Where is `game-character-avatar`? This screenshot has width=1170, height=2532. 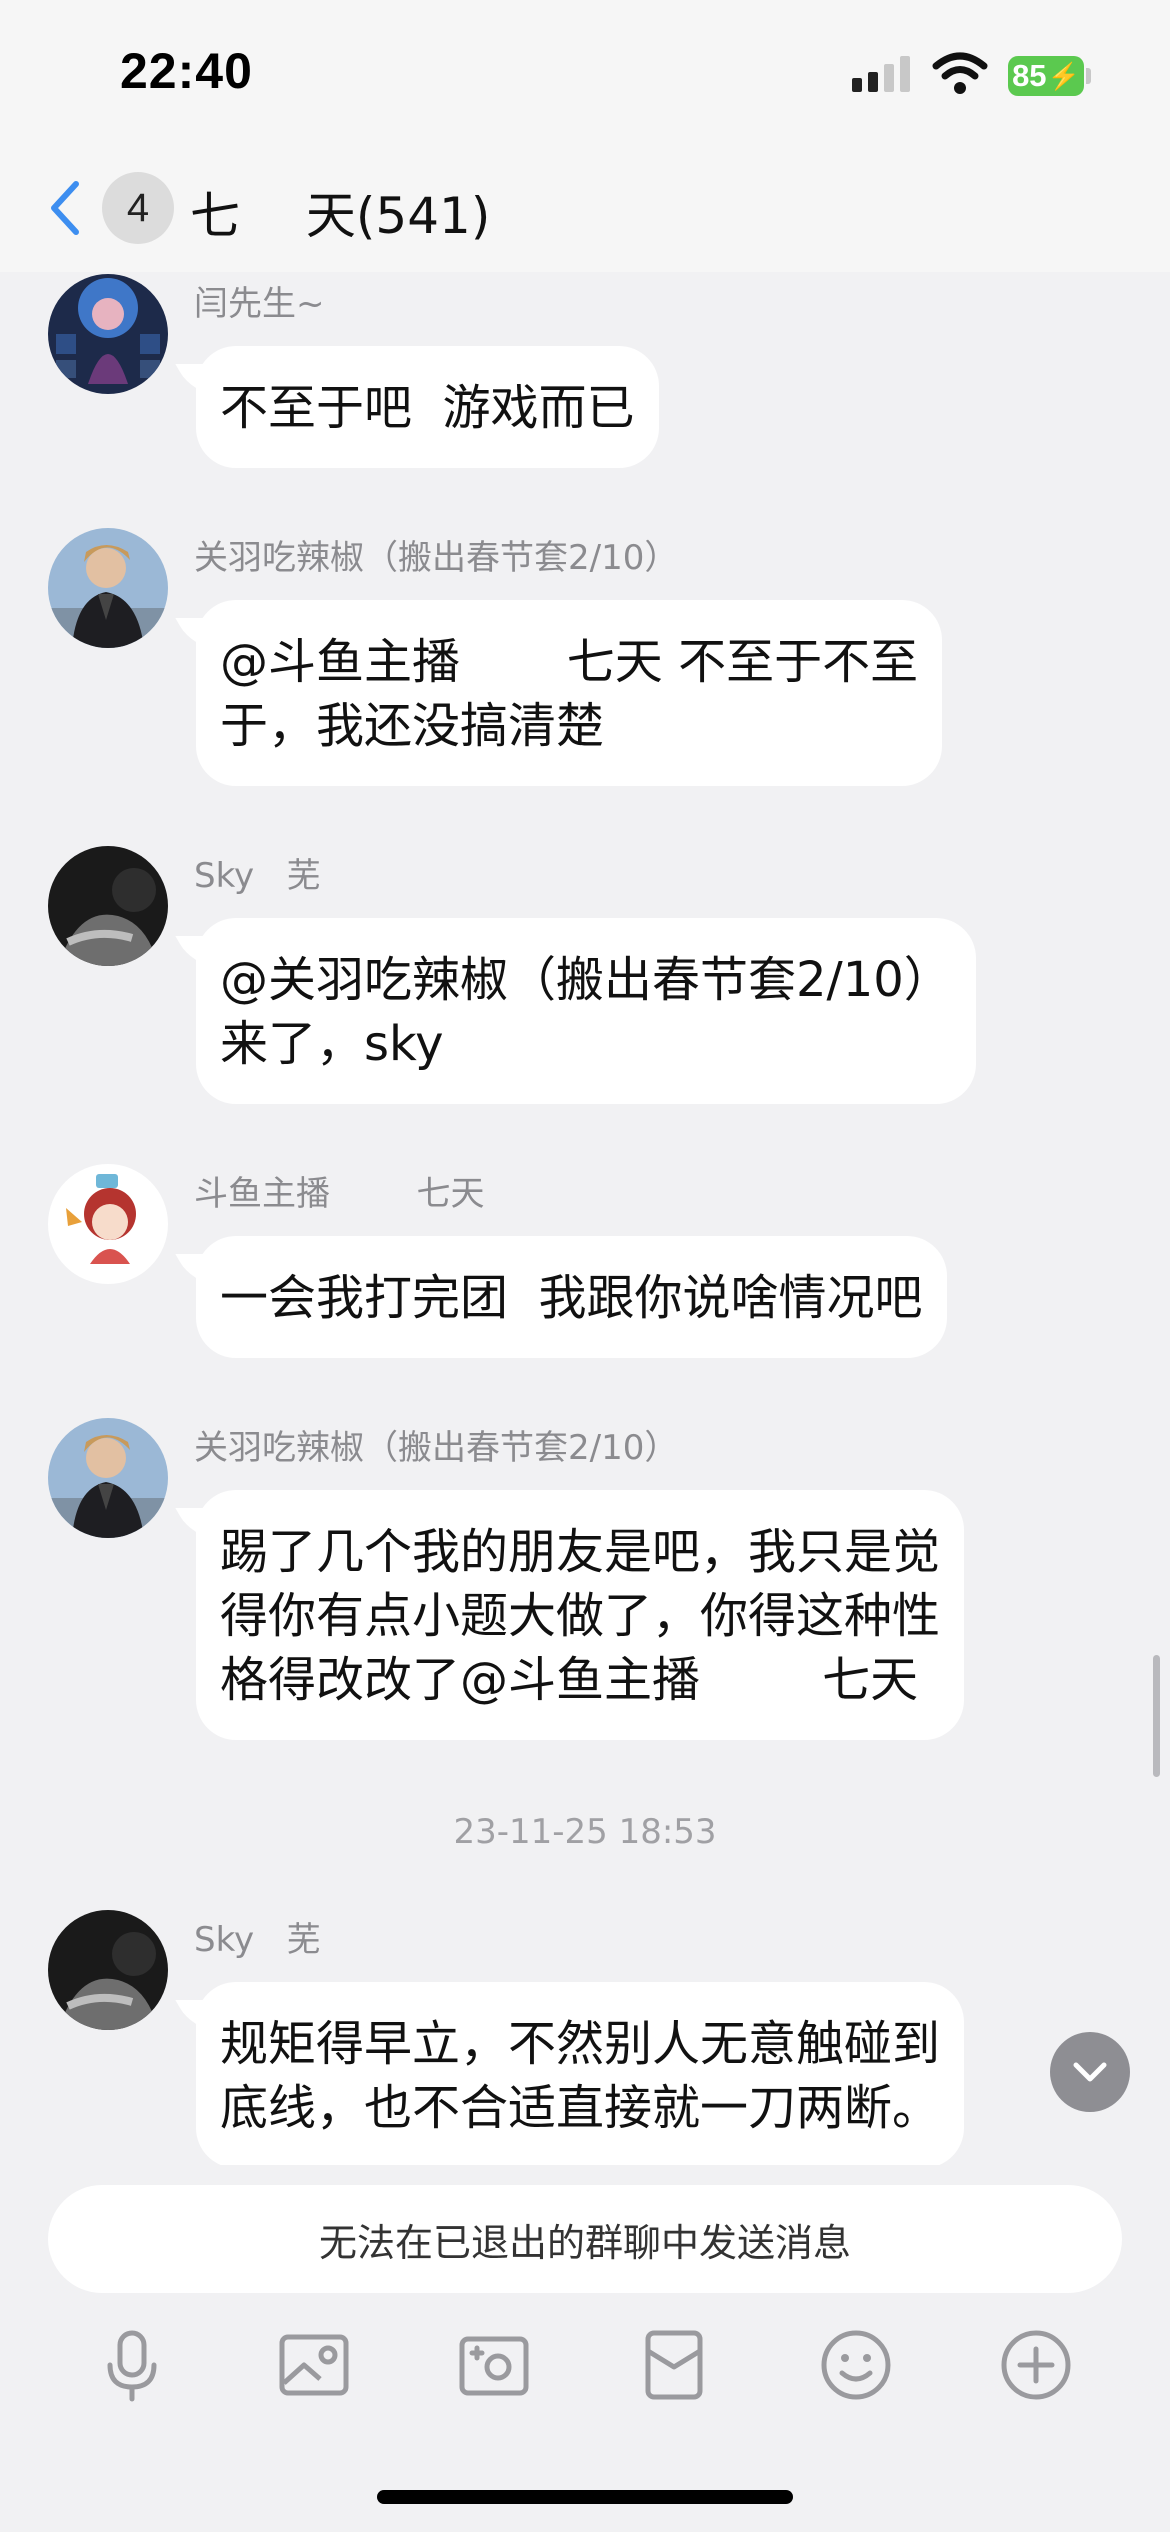 game-character-avatar is located at coordinates (108, 334).